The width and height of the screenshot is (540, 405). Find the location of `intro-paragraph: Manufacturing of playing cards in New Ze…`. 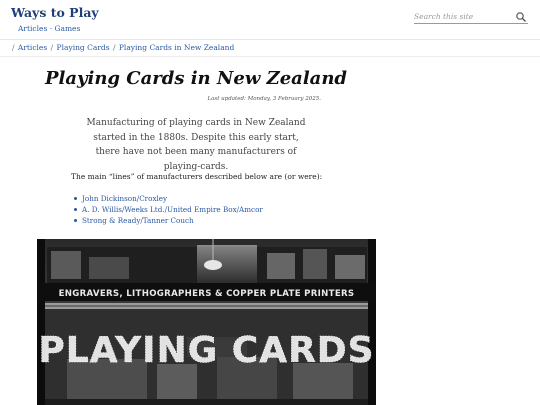

intro-paragraph: Manufacturing of playing cards in New Ze… is located at coordinates (196, 145).